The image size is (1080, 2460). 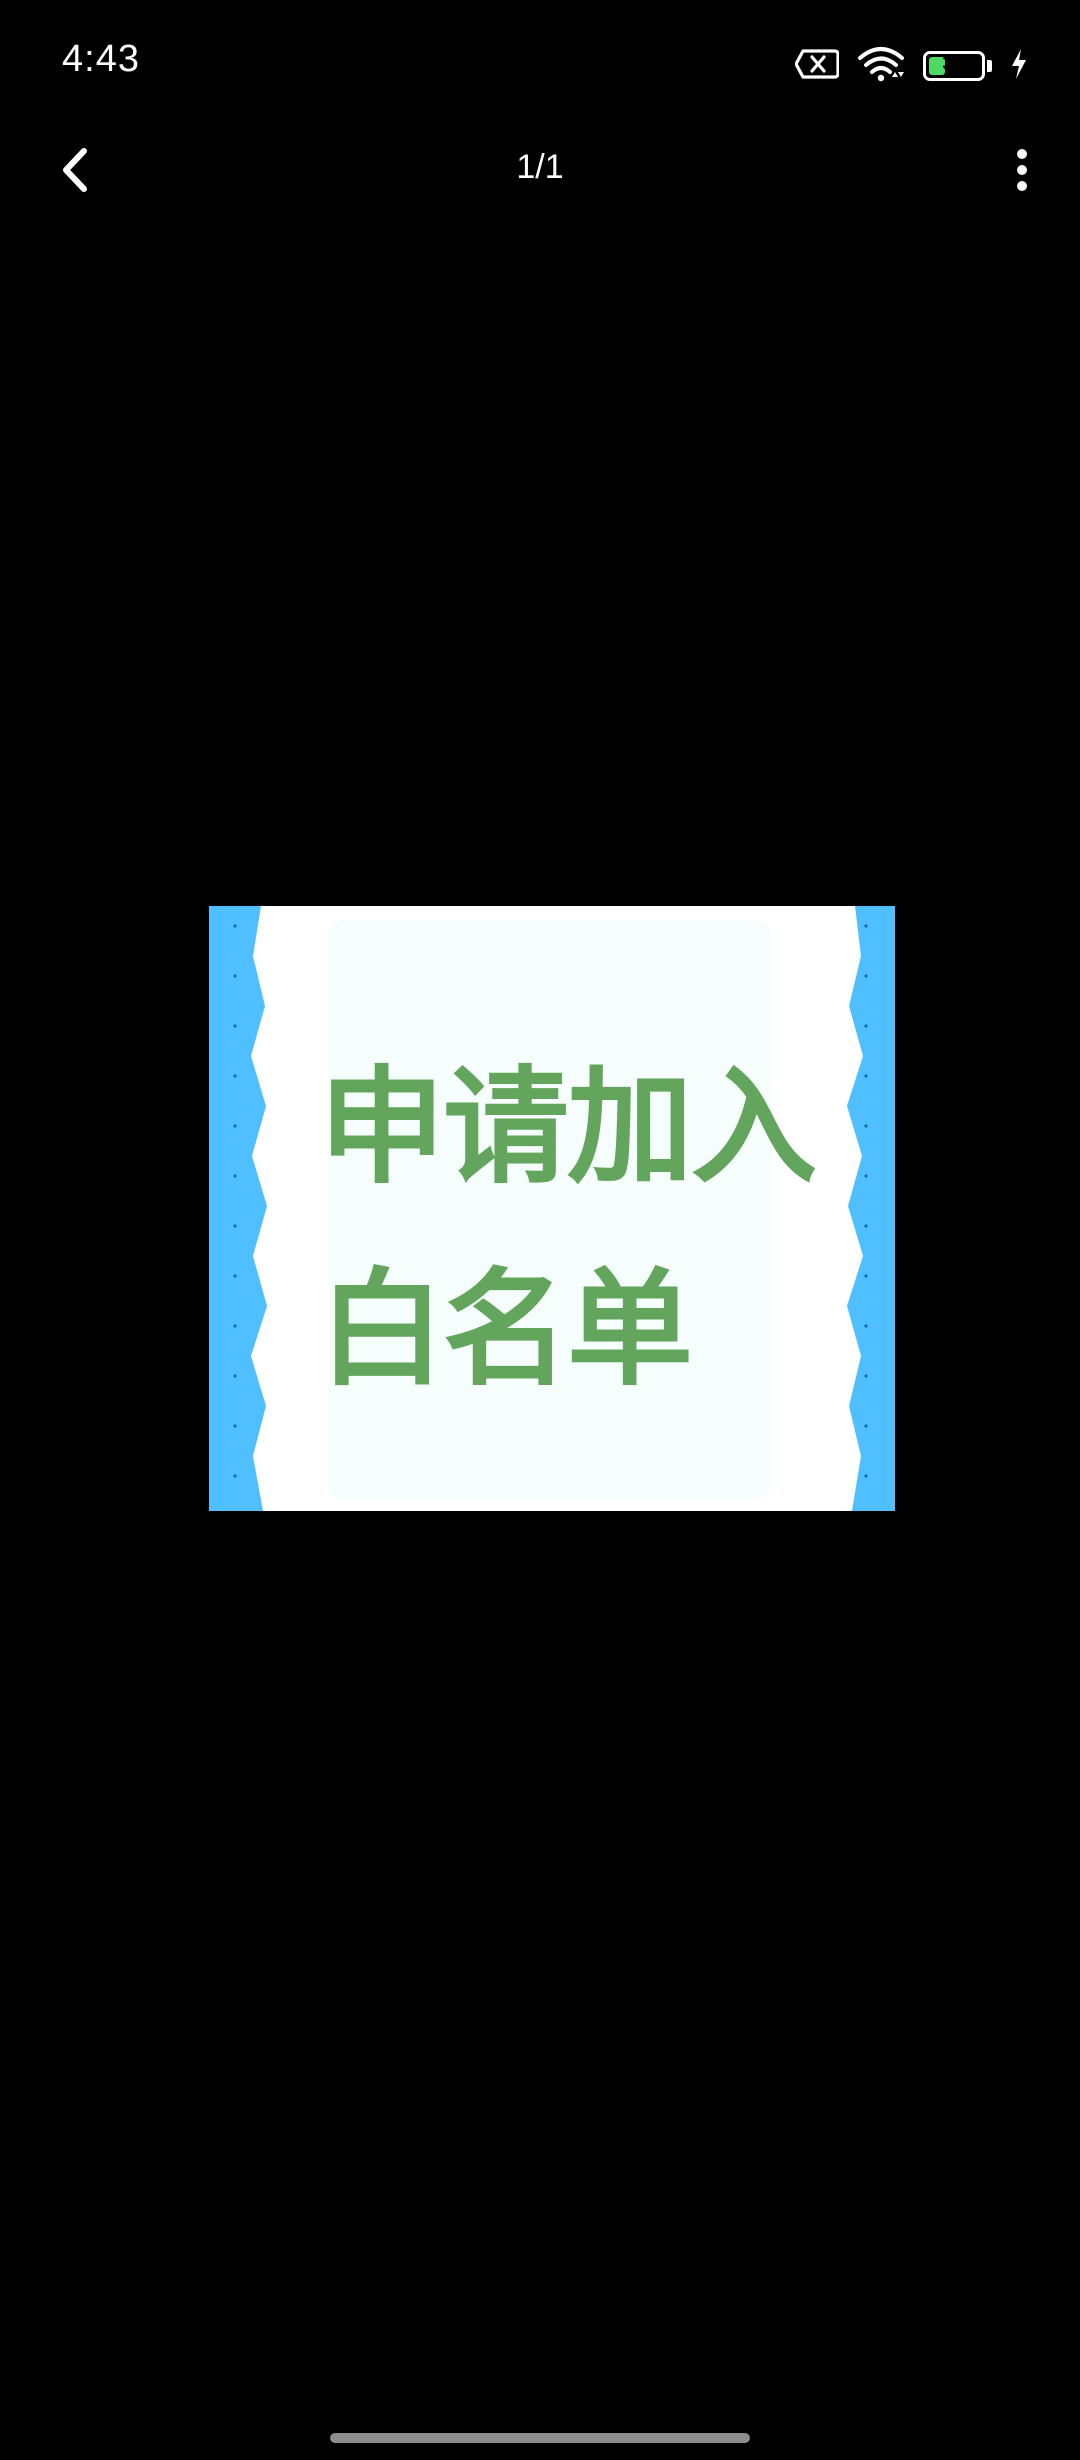 I want to click on status-bar: 4:43 32, so click(x=540, y=65).